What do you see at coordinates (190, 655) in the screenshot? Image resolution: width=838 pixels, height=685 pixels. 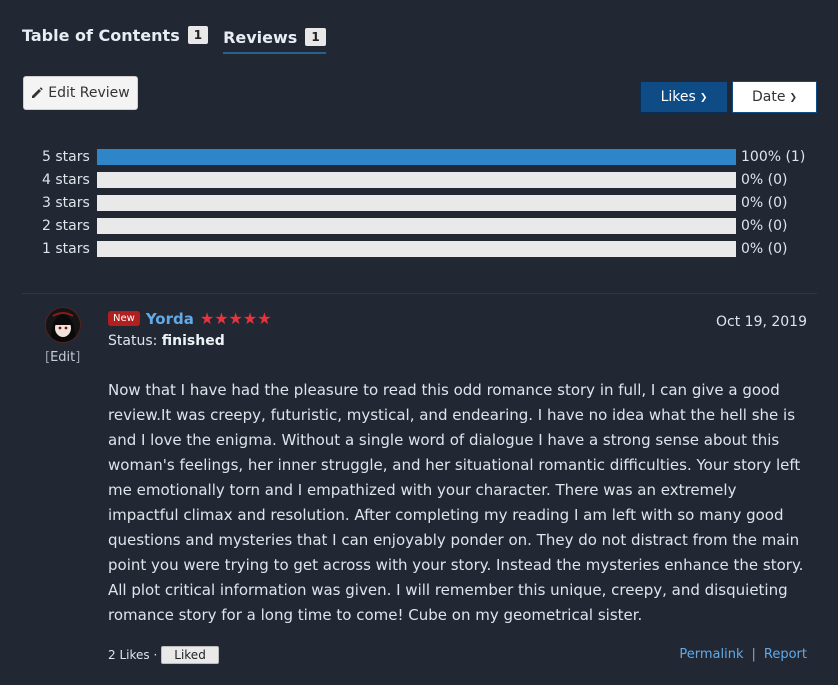 I see `liked-button: Liked` at bounding box center [190, 655].